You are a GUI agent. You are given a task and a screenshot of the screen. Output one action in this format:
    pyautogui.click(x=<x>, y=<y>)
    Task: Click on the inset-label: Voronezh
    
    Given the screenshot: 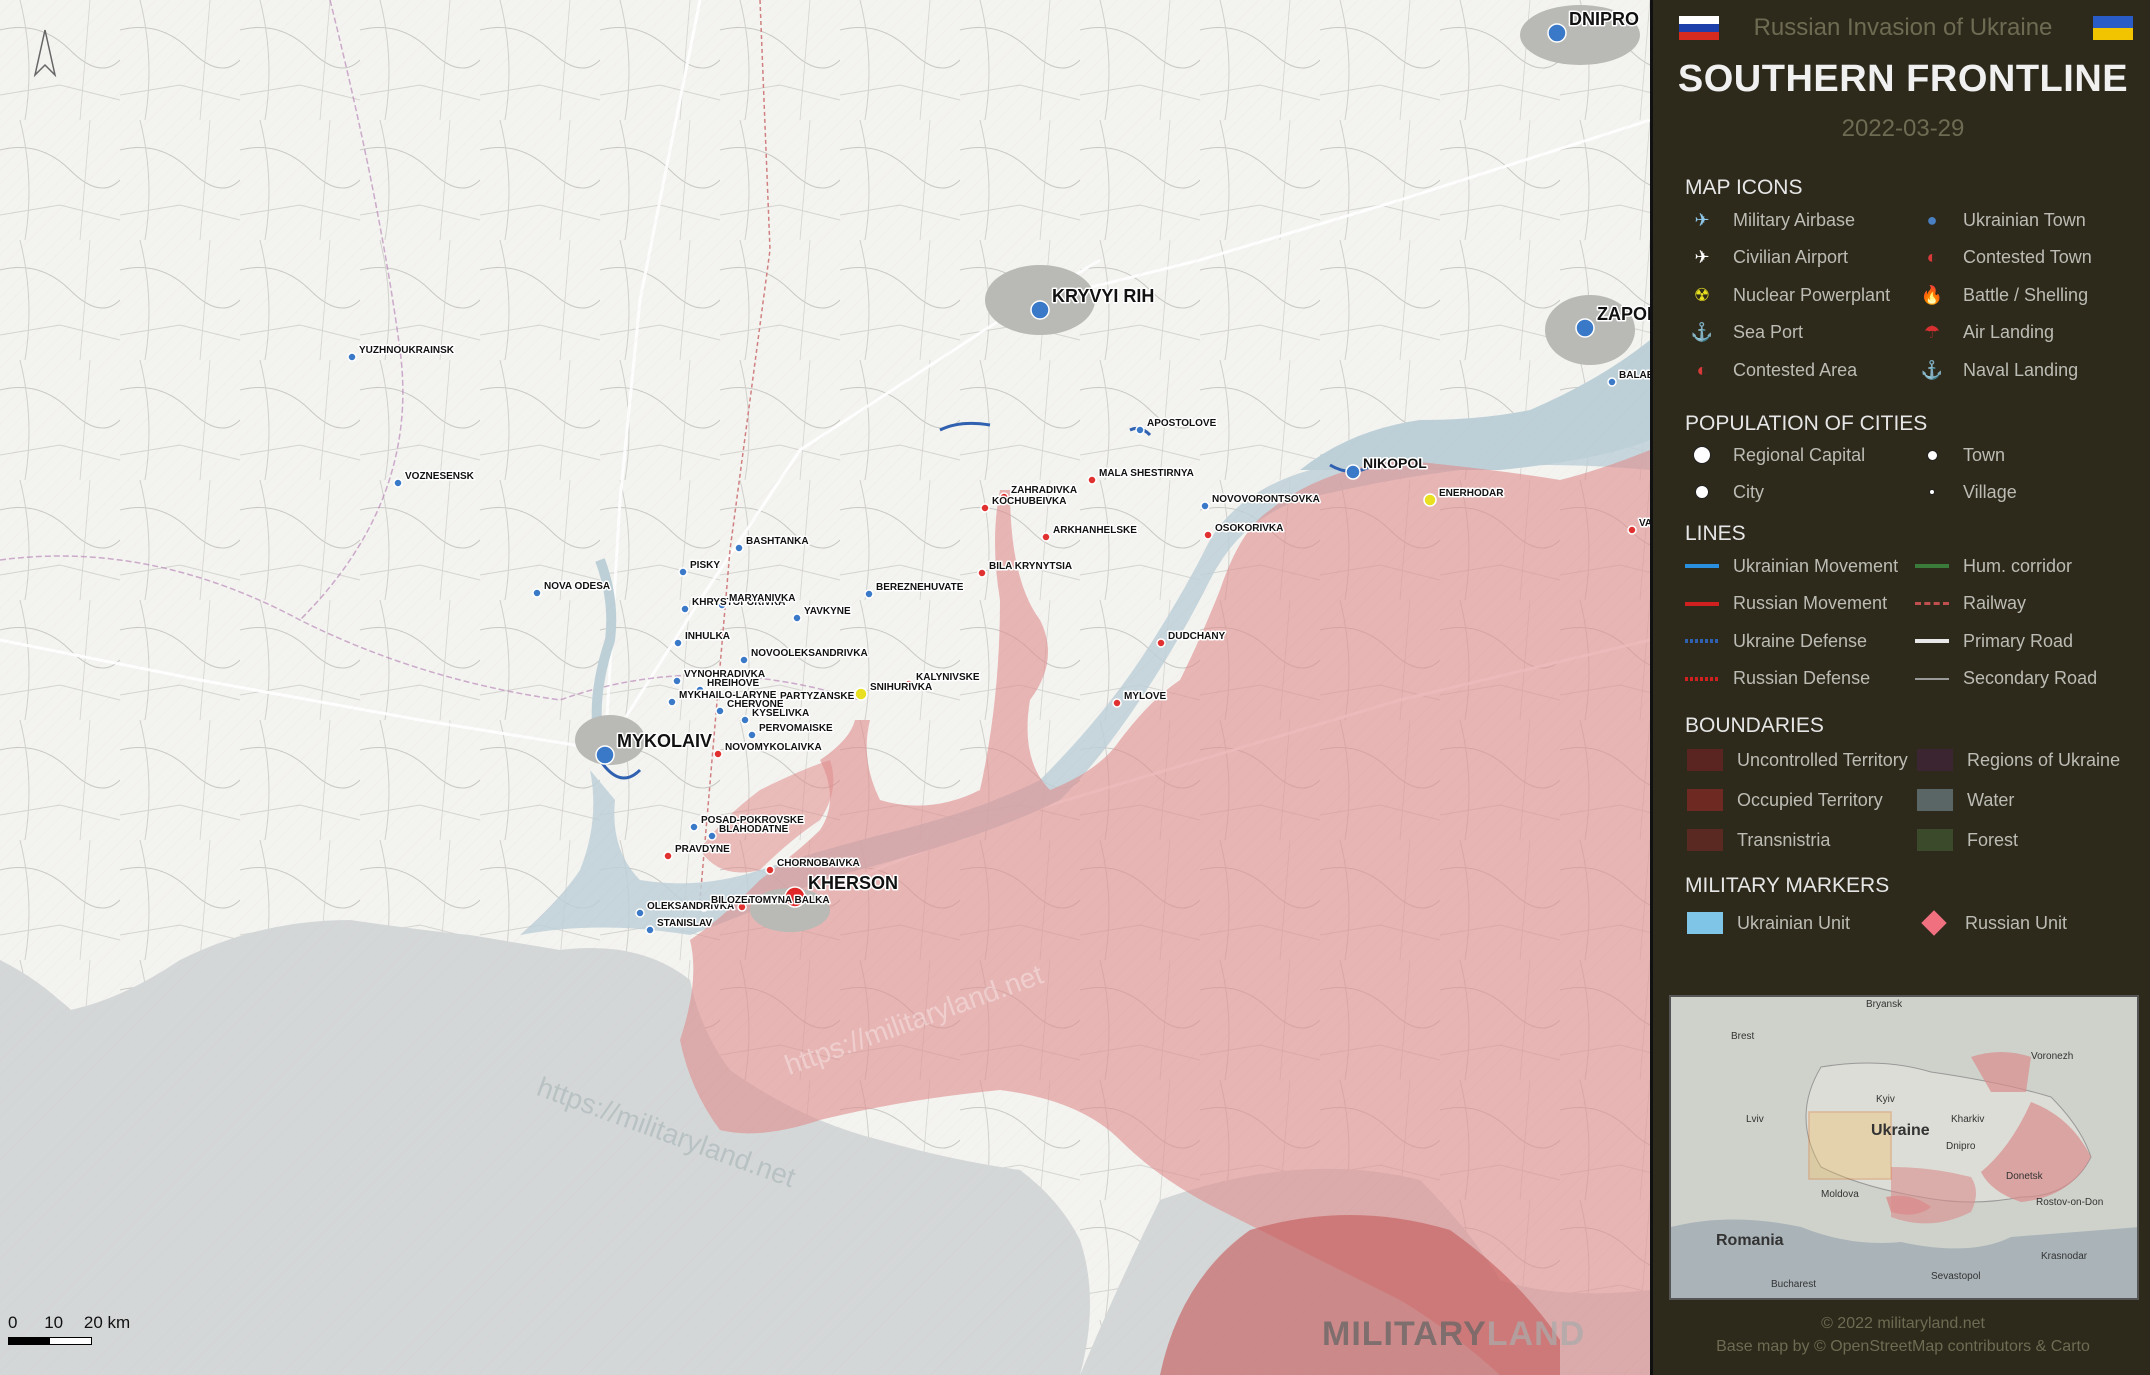 What is the action you would take?
    pyautogui.click(x=2052, y=1056)
    